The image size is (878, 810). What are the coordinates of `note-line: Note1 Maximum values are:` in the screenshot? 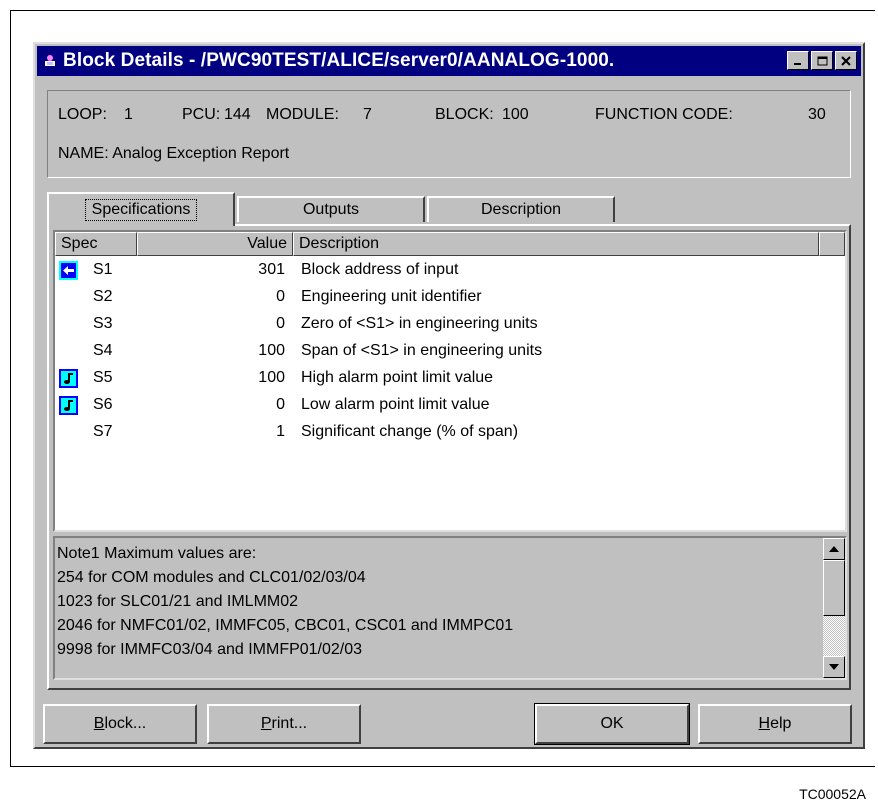 It's located at (157, 553).